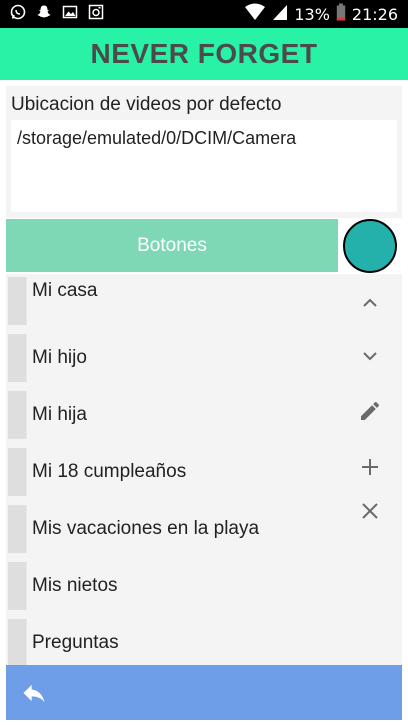  Describe the element at coordinates (370, 411) in the screenshot. I see `edit-icon` at that location.